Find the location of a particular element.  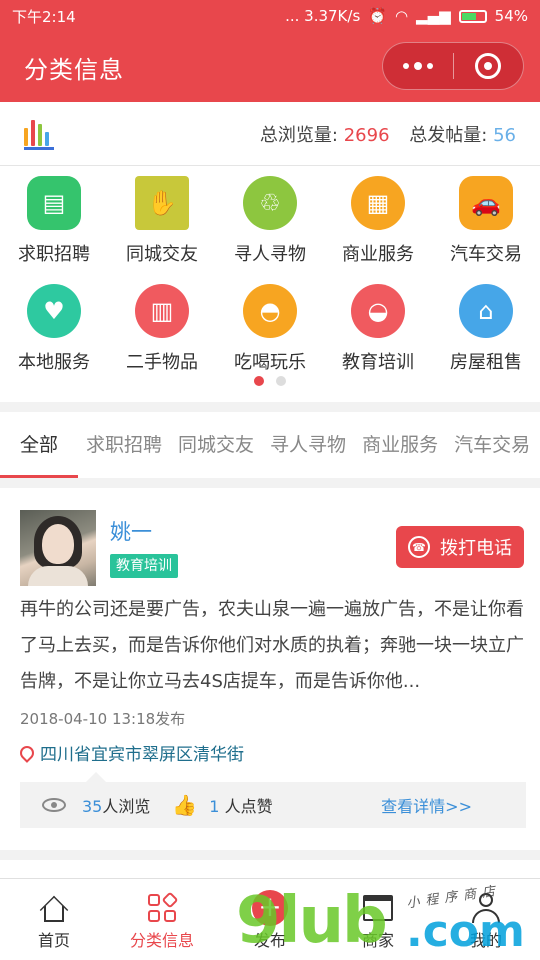

status-time: 下午2:14 is located at coordinates (44, 16).